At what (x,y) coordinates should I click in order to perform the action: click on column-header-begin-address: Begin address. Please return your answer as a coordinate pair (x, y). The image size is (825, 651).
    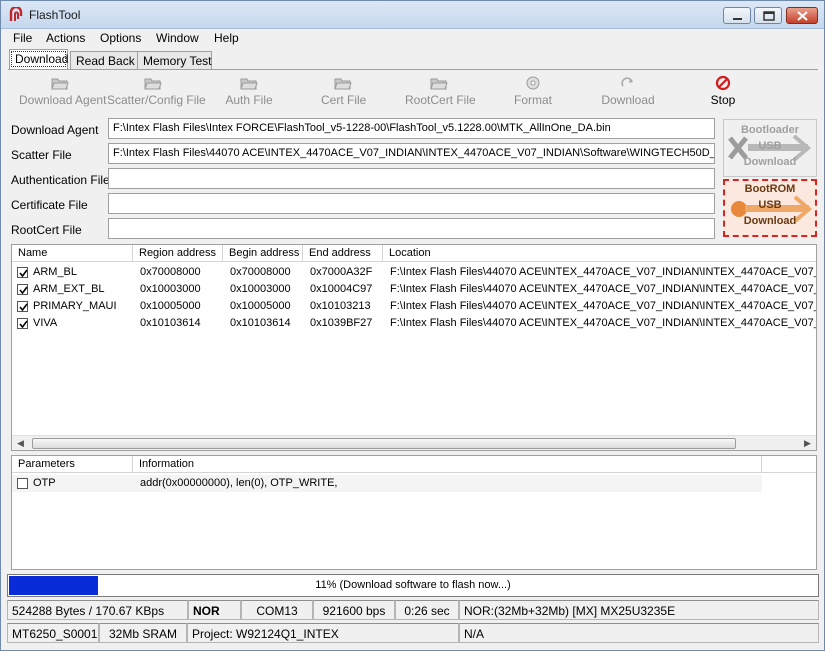
    Looking at the image, I should click on (263, 253).